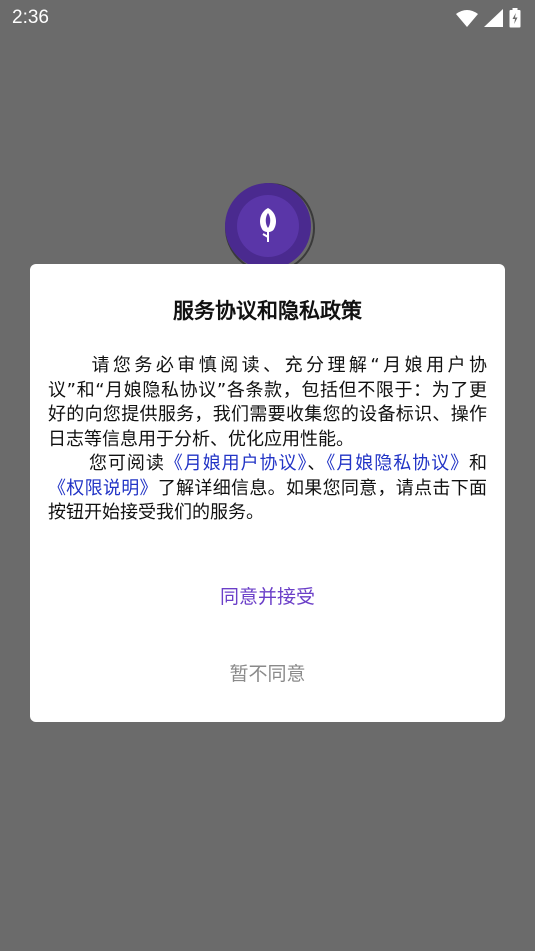 The width and height of the screenshot is (535, 951). Describe the element at coordinates (267, 18) in the screenshot. I see `status-bar: 2:36` at that location.